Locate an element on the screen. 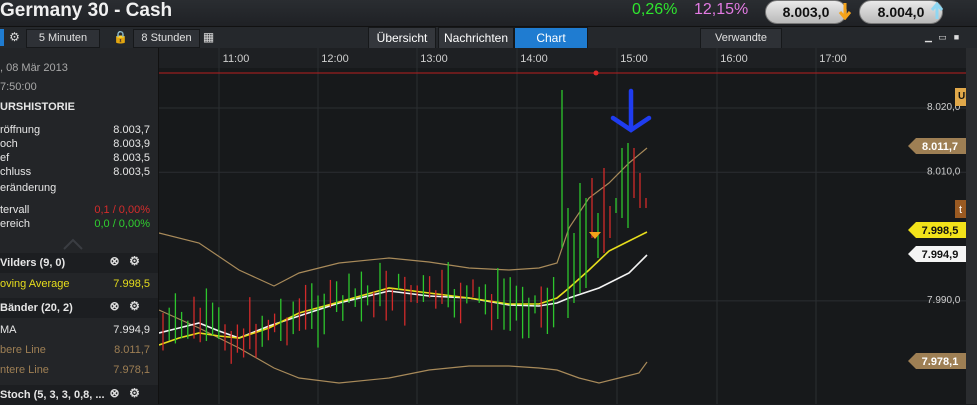 This screenshot has width=977, height=405. side-label: t is located at coordinates (960, 210).